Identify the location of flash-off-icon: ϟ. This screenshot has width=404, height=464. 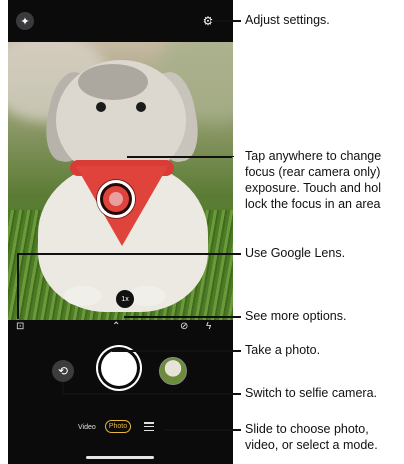
(208, 327).